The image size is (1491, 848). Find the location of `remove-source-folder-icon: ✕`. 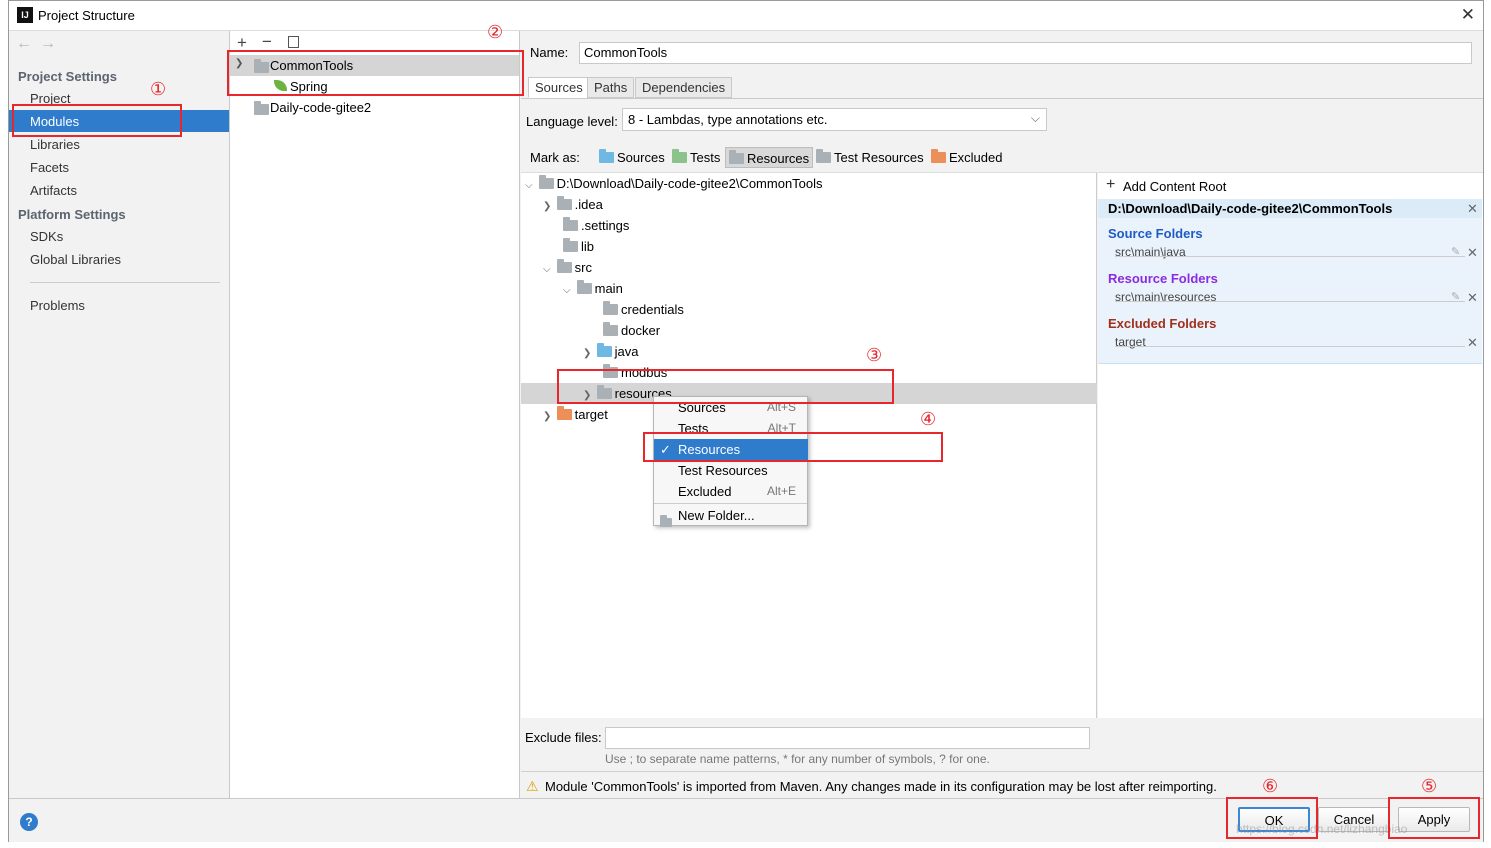

remove-source-folder-icon: ✕ is located at coordinates (1472, 253).